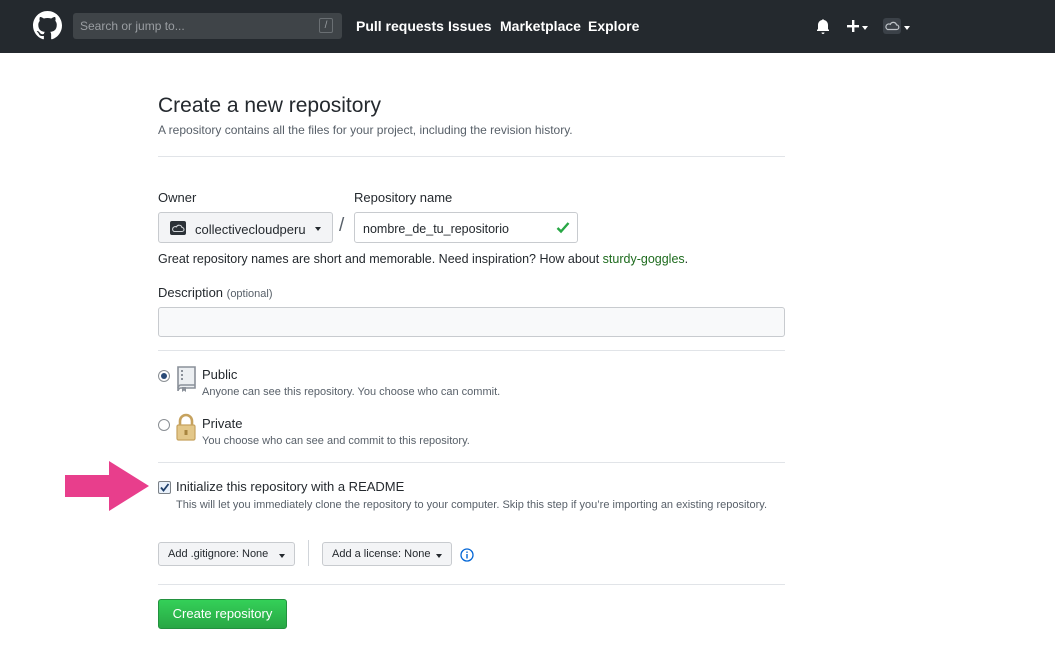  What do you see at coordinates (823, 27) in the screenshot?
I see `bell-icon` at bounding box center [823, 27].